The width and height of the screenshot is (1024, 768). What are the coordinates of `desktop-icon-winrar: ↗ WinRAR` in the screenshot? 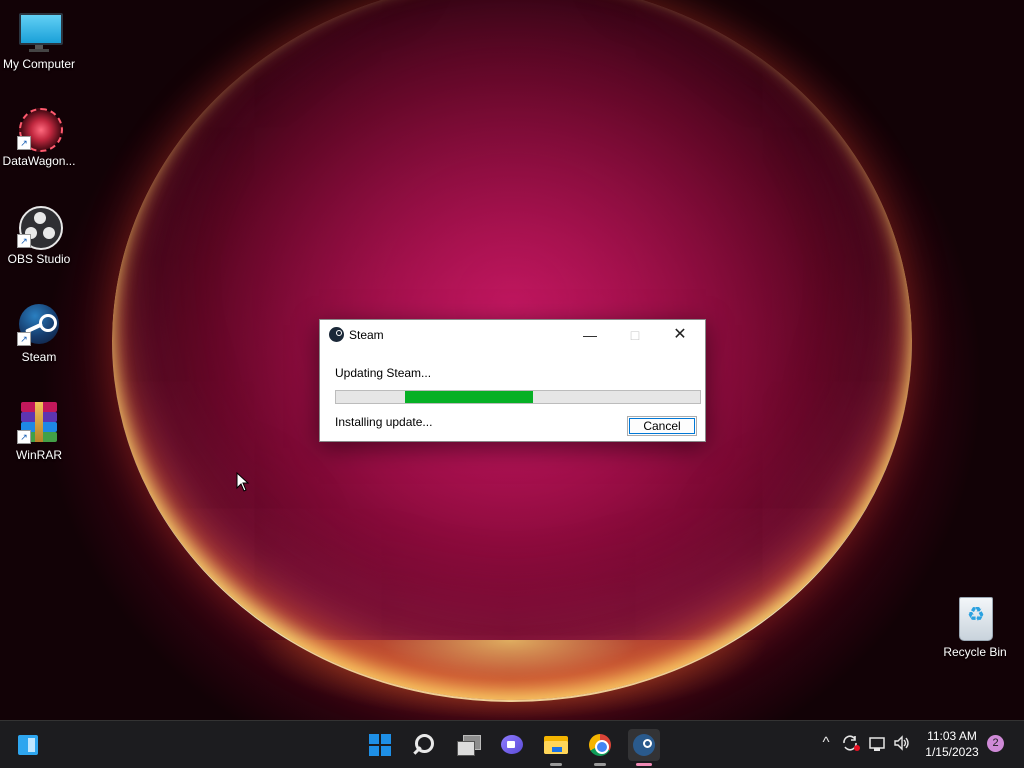 It's located at (39, 431).